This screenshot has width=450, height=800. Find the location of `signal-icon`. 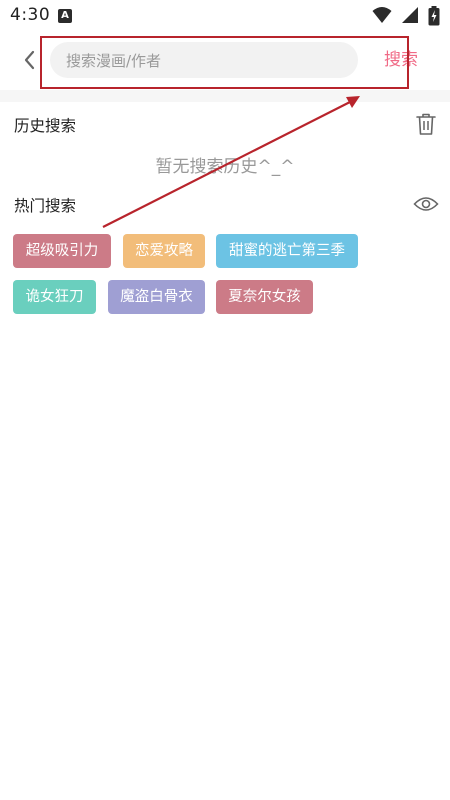

signal-icon is located at coordinates (409, 15).